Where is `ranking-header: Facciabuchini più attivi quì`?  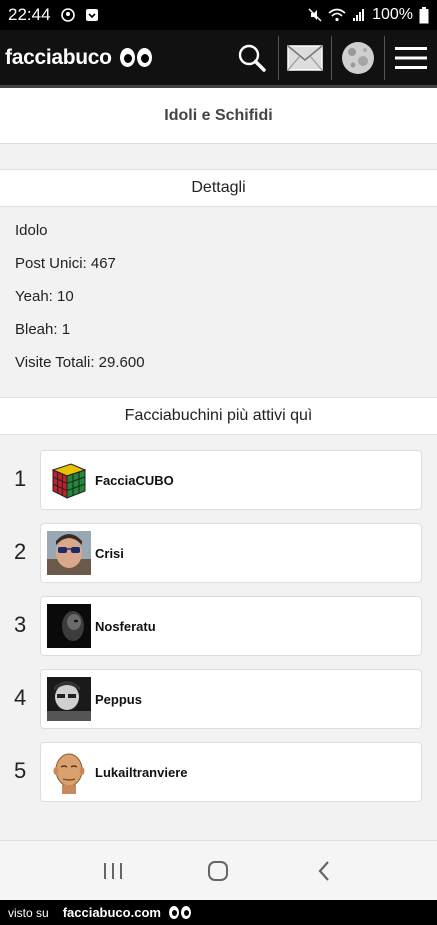 ranking-header: Facciabuchini più attivi quì is located at coordinates (218, 416).